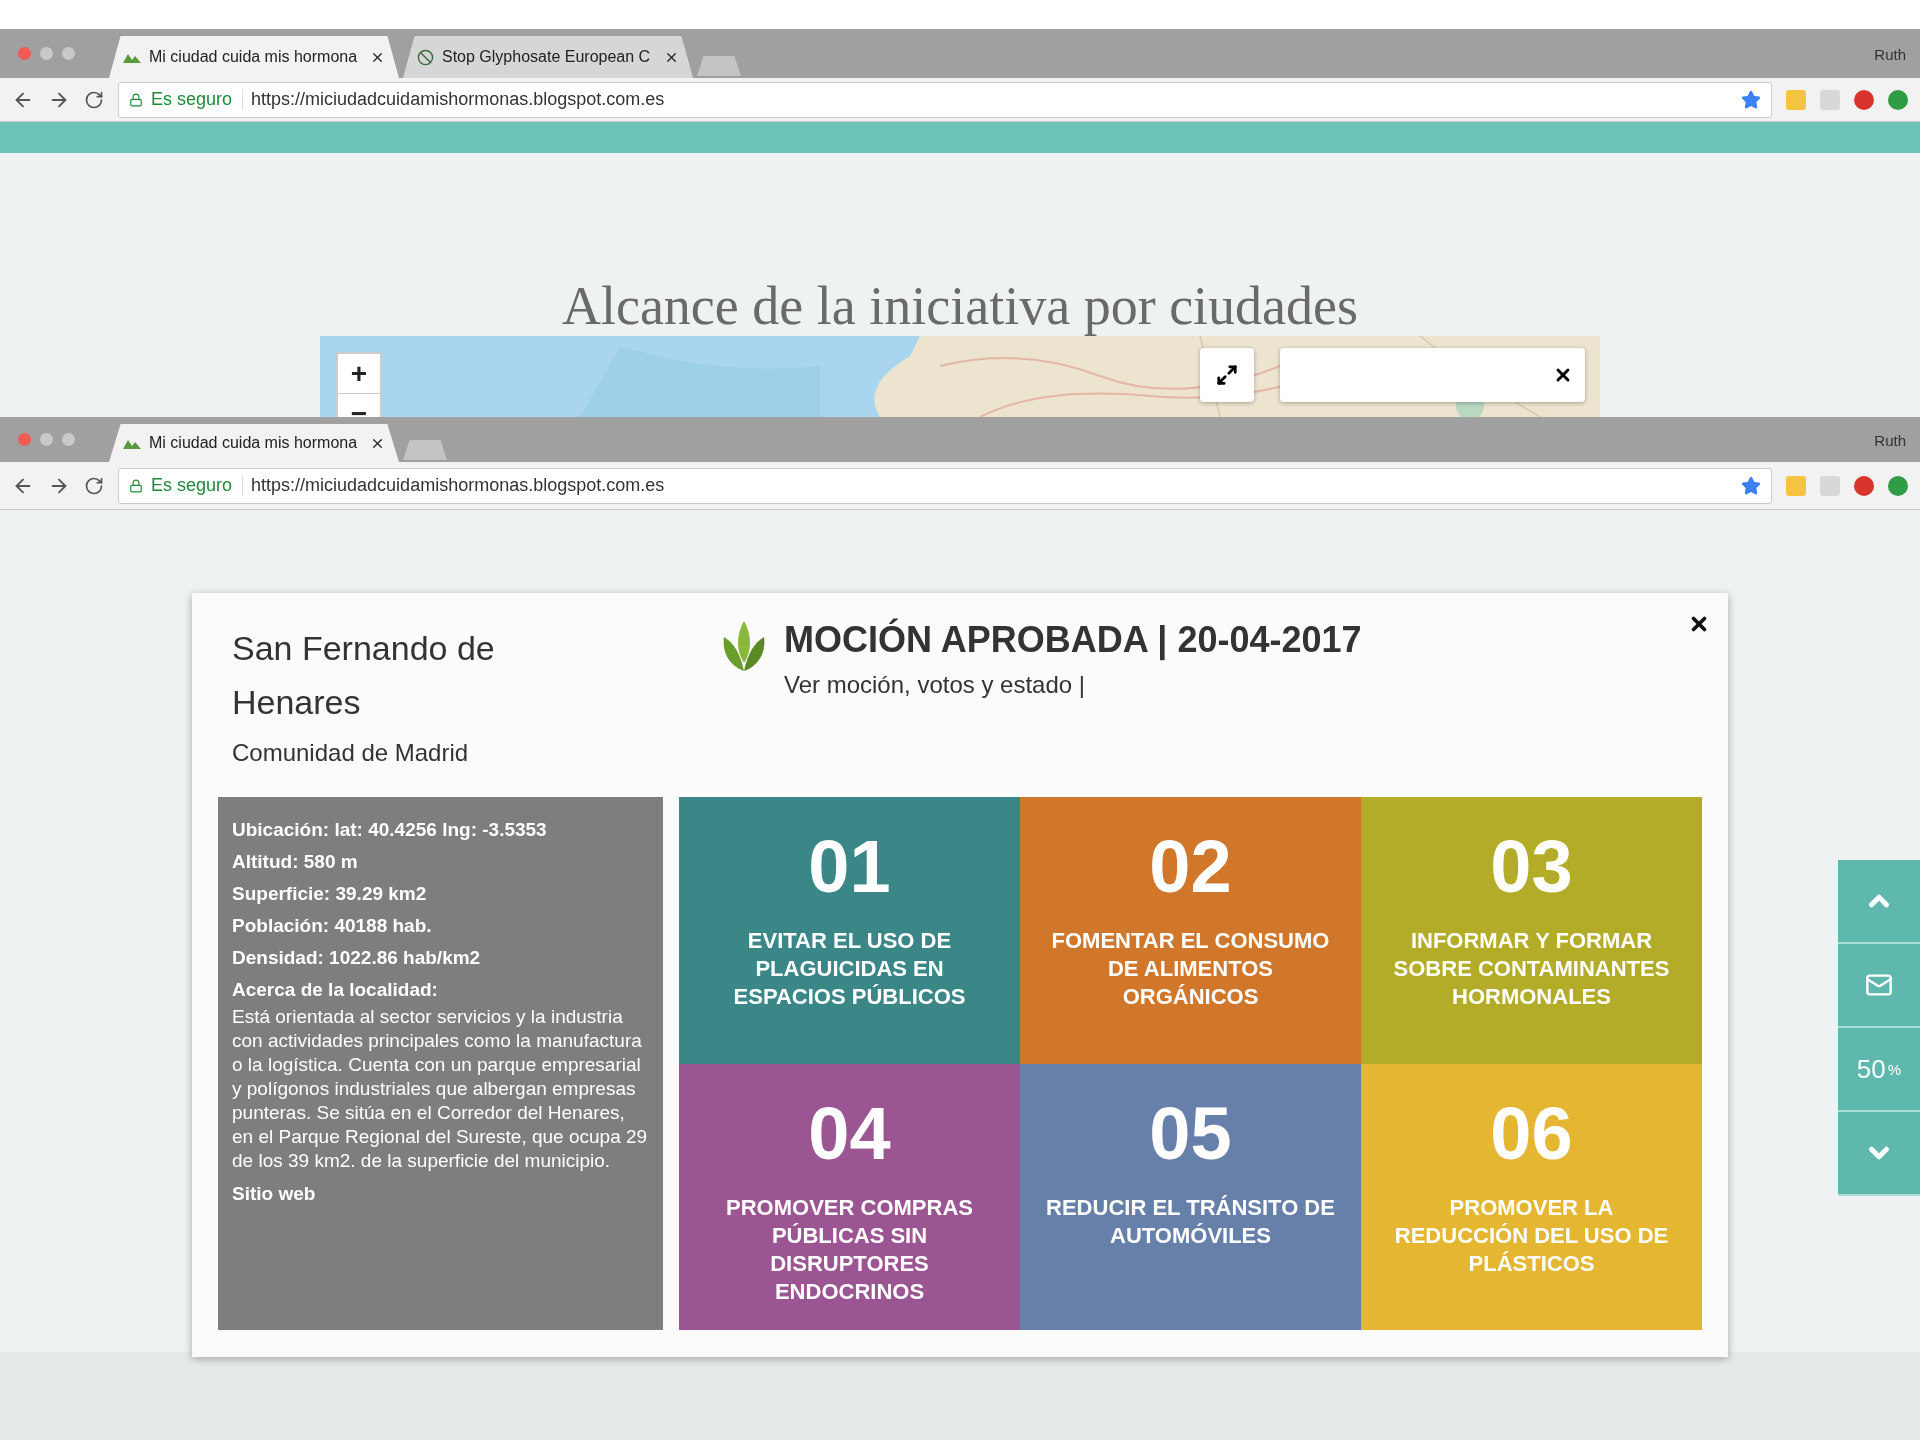  What do you see at coordinates (351, 753) in the screenshot?
I see `region-name: Comunidad de Madrid` at bounding box center [351, 753].